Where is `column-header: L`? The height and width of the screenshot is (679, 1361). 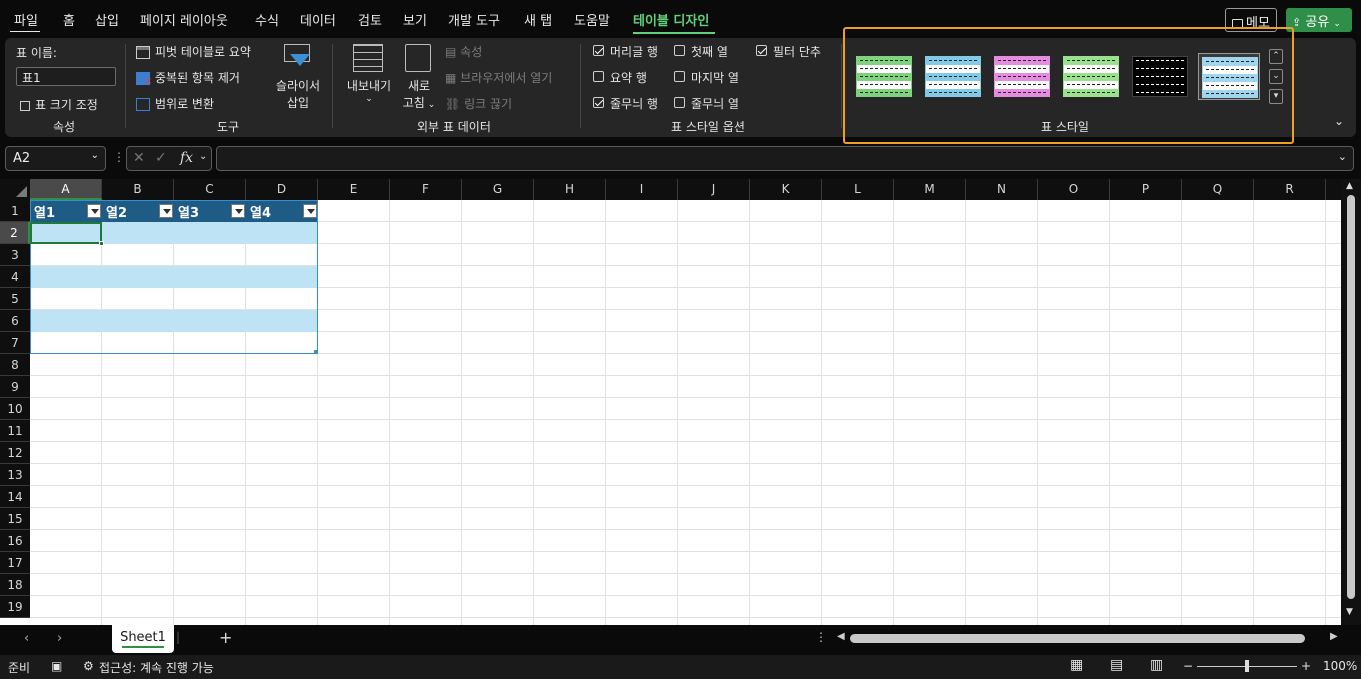 column-header: L is located at coordinates (858, 189).